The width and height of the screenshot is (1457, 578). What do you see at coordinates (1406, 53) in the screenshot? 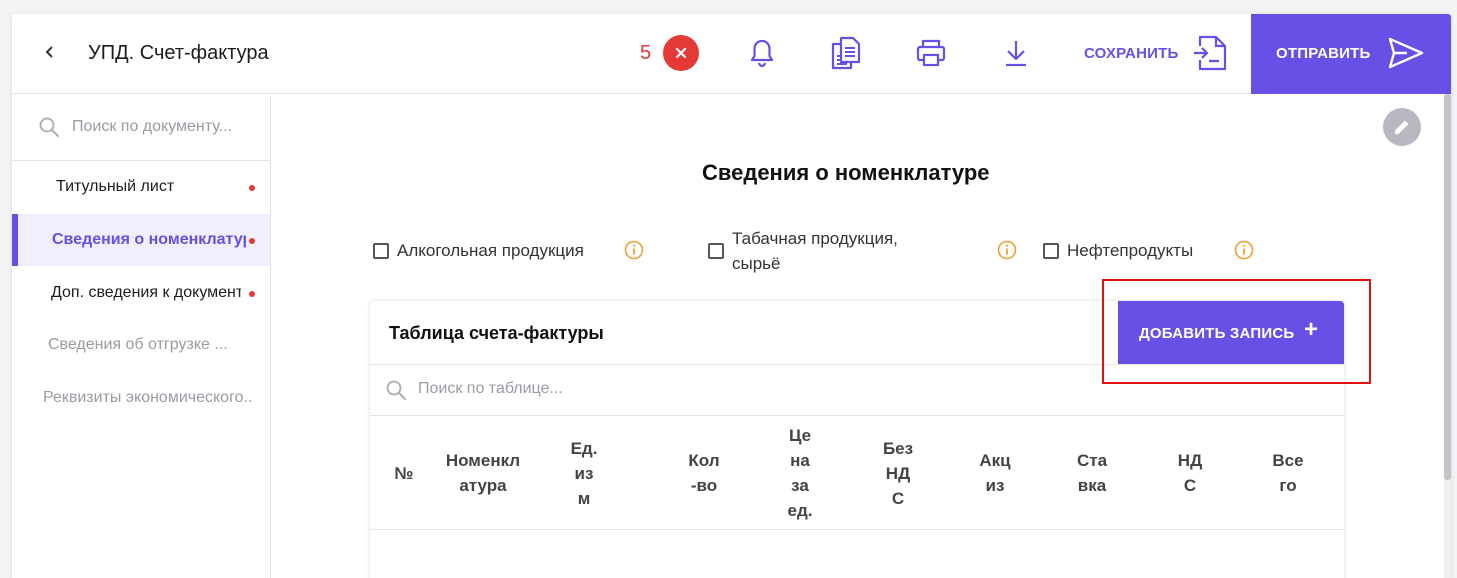
I see `send-icon` at bounding box center [1406, 53].